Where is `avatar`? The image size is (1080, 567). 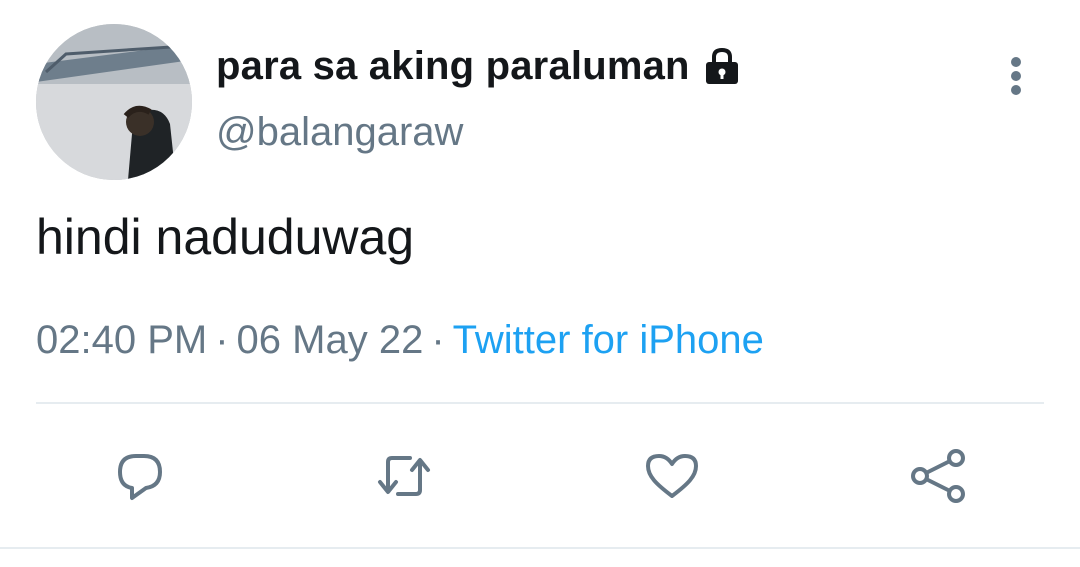
avatar is located at coordinates (114, 102).